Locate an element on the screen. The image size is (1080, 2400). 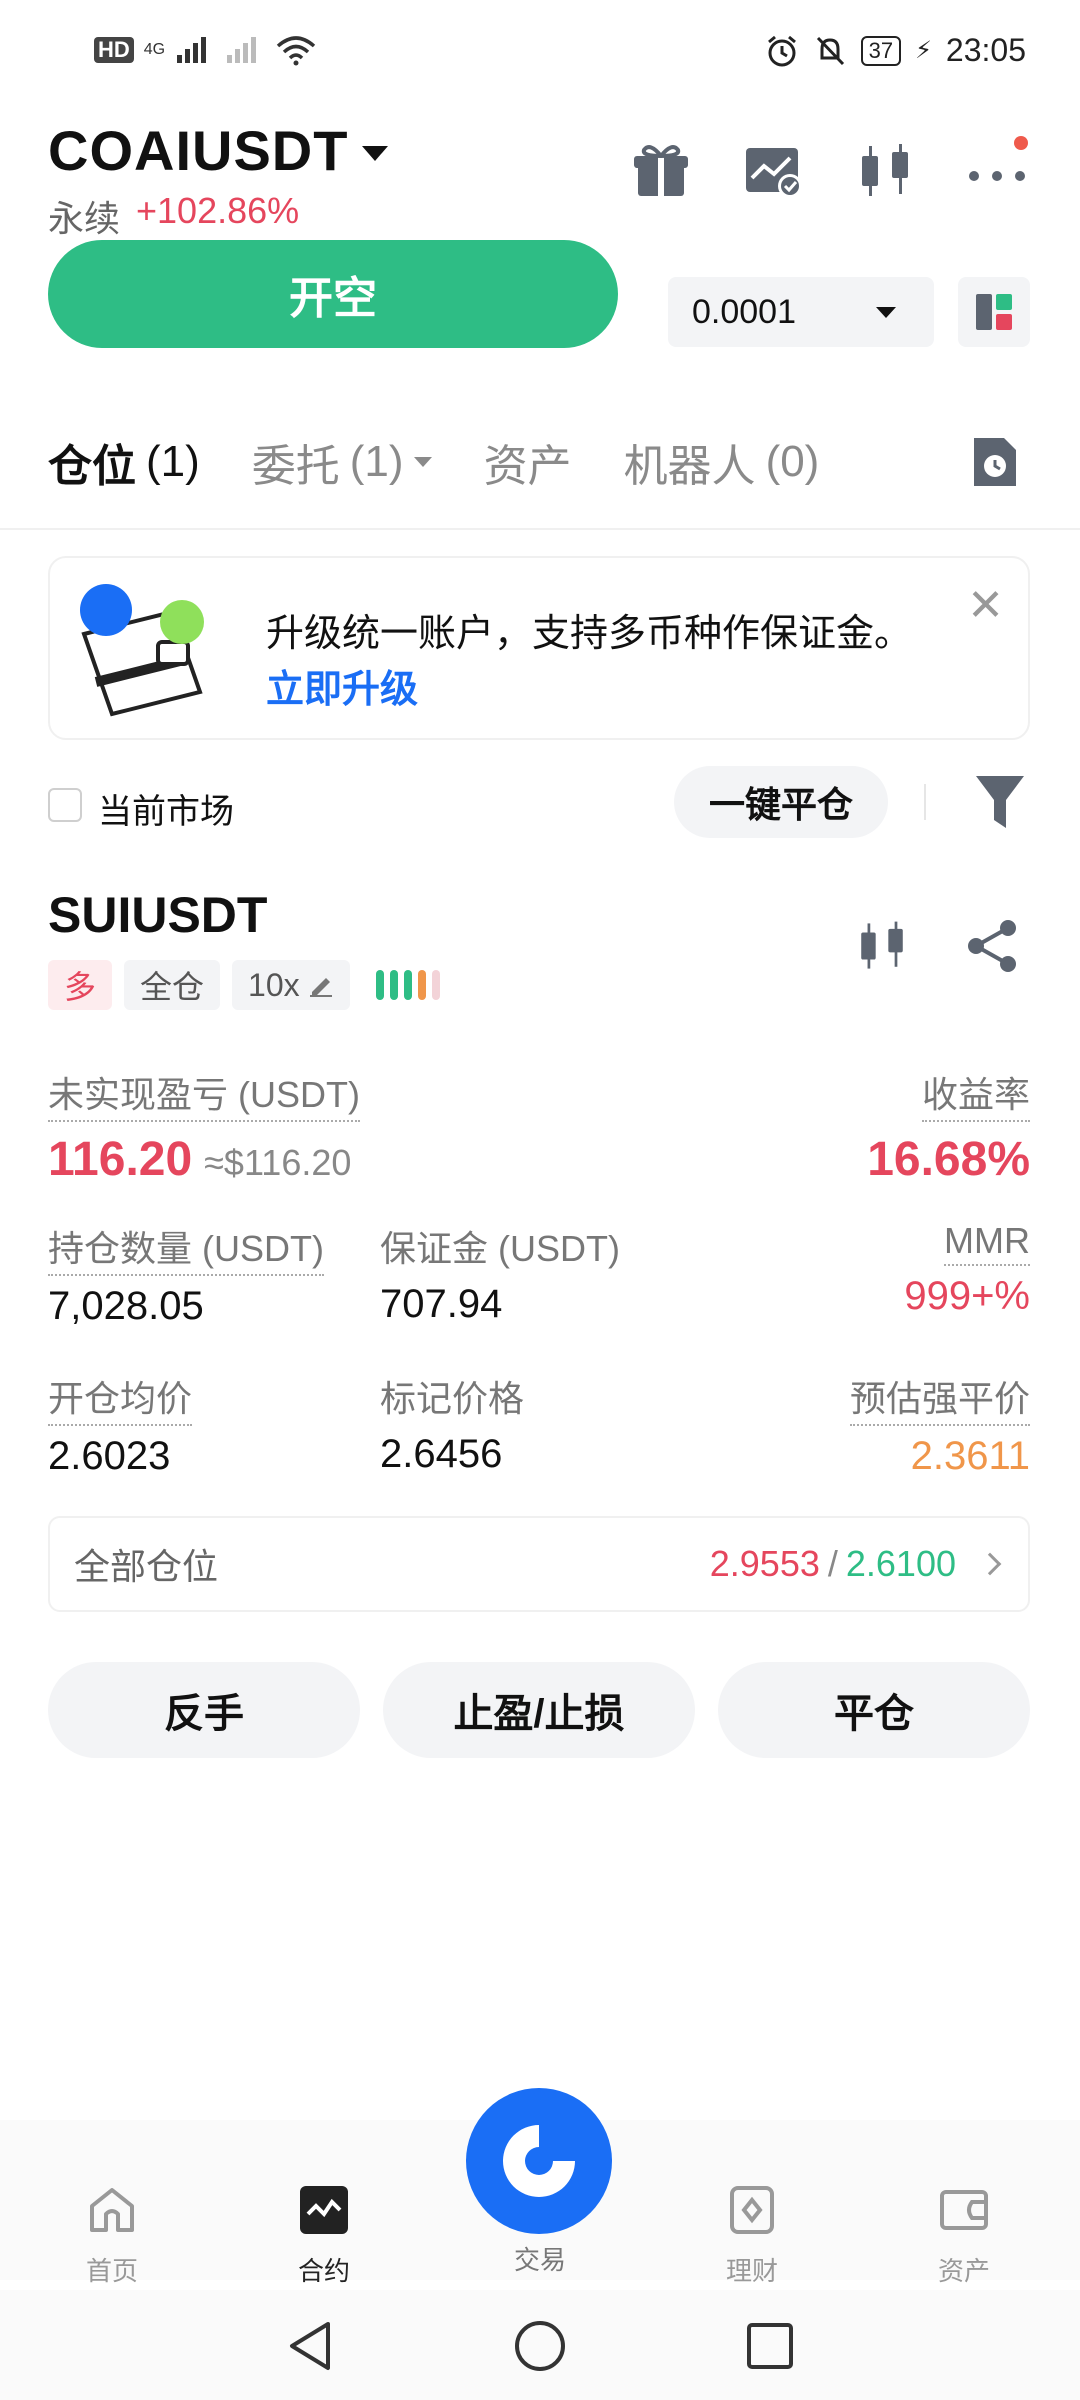
earn-icon is located at coordinates (752, 2210).